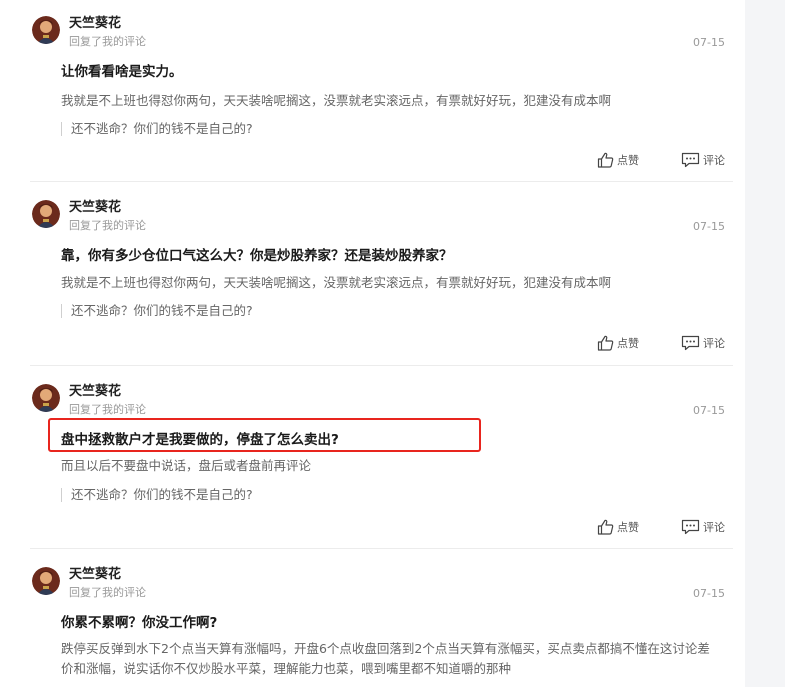 Image resolution: width=785 pixels, height=687 pixels. I want to click on quoted-comment: 而且以后不要盘中说话，盘后或者盘前再评论, so click(186, 465).